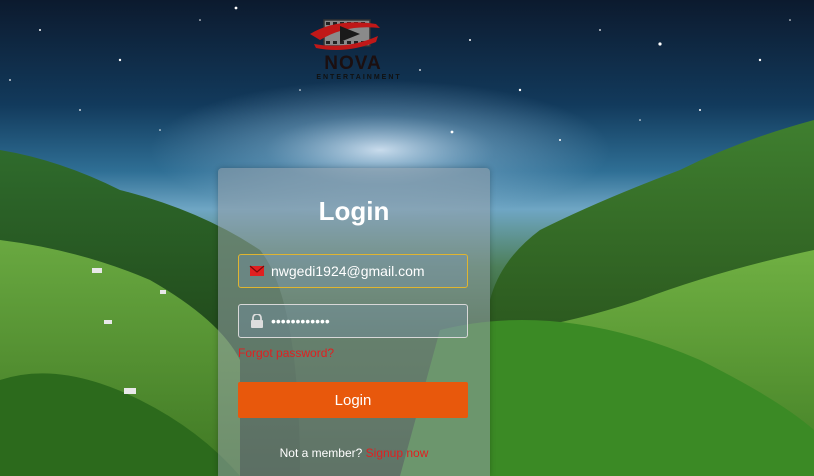 The height and width of the screenshot is (476, 814). Describe the element at coordinates (345, 34) in the screenshot. I see `film-reel-icon` at that location.